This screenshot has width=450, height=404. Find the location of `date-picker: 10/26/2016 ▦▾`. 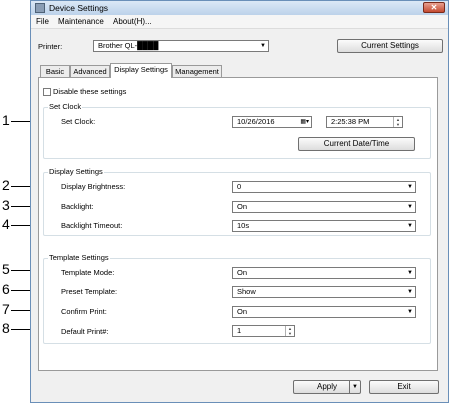

date-picker: 10/26/2016 ▦▾ is located at coordinates (272, 122).